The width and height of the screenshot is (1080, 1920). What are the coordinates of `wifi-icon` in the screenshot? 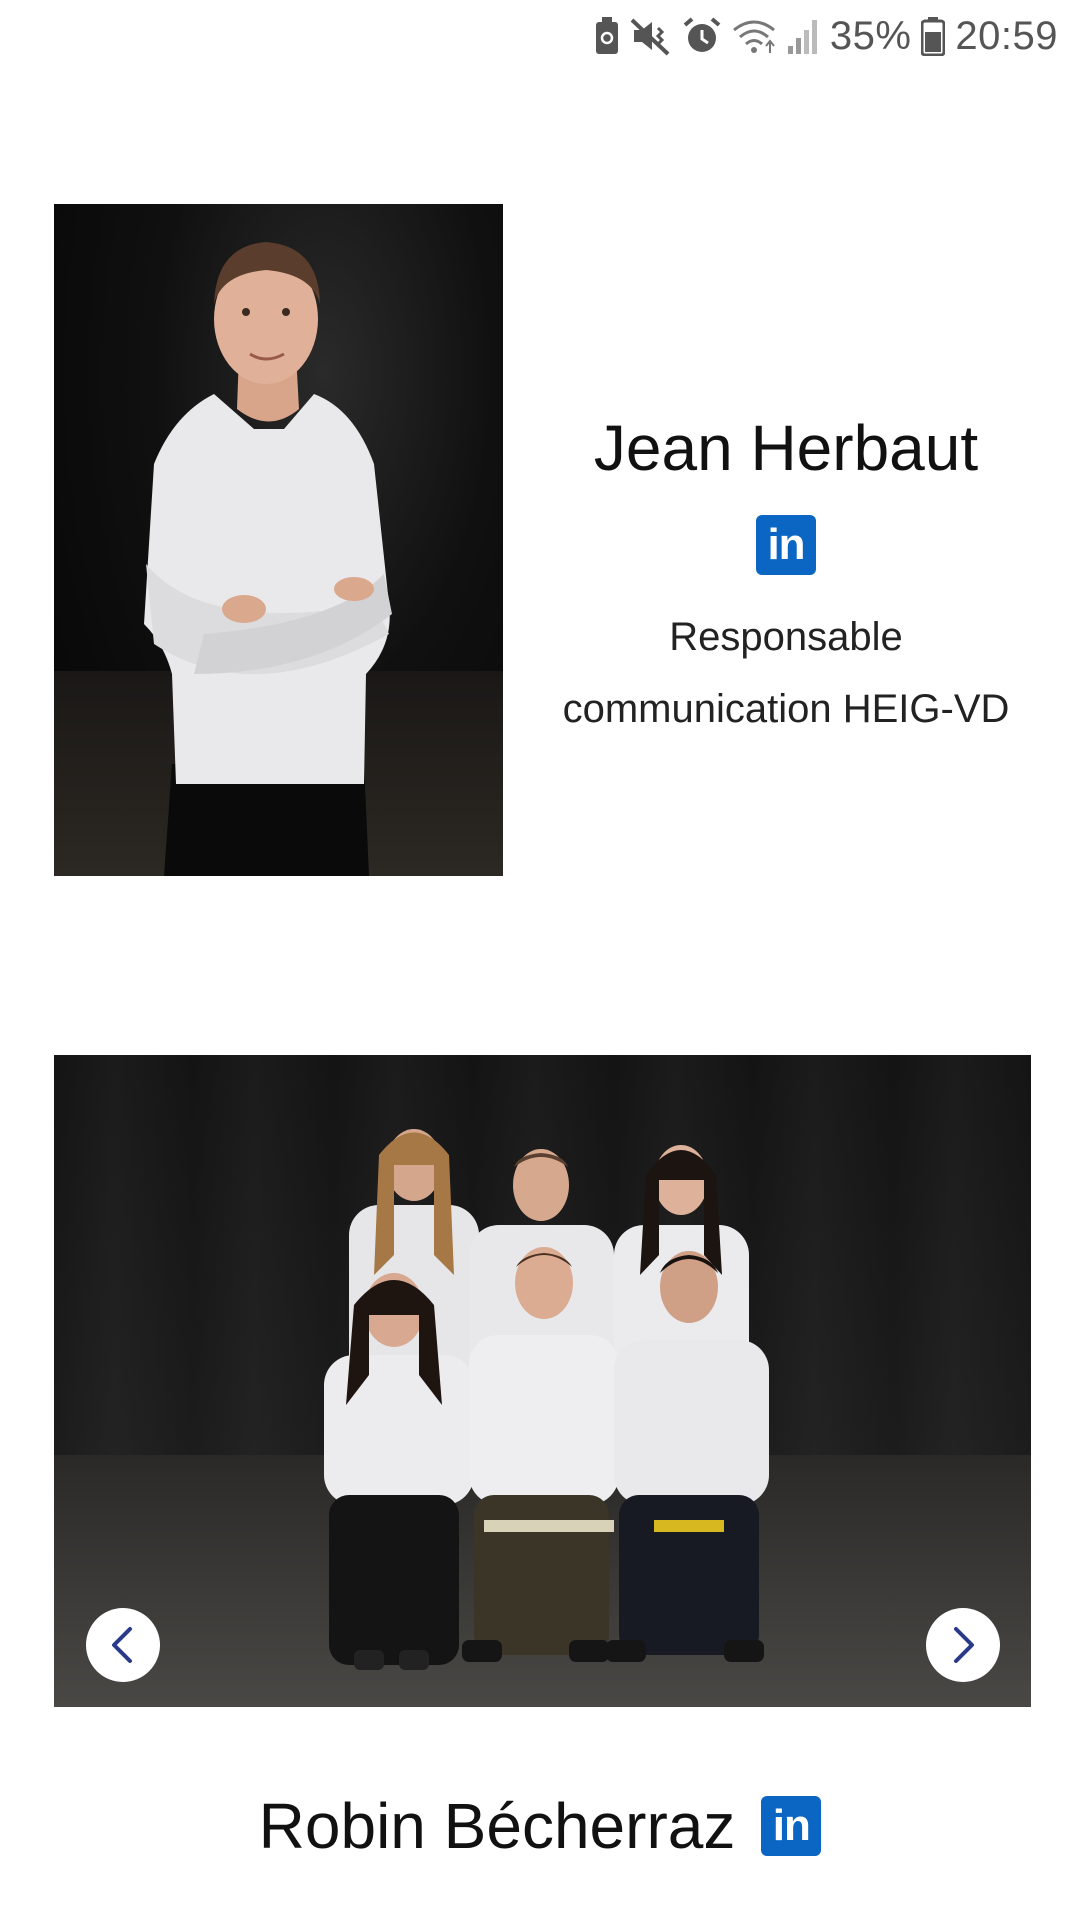 It's located at (754, 36).